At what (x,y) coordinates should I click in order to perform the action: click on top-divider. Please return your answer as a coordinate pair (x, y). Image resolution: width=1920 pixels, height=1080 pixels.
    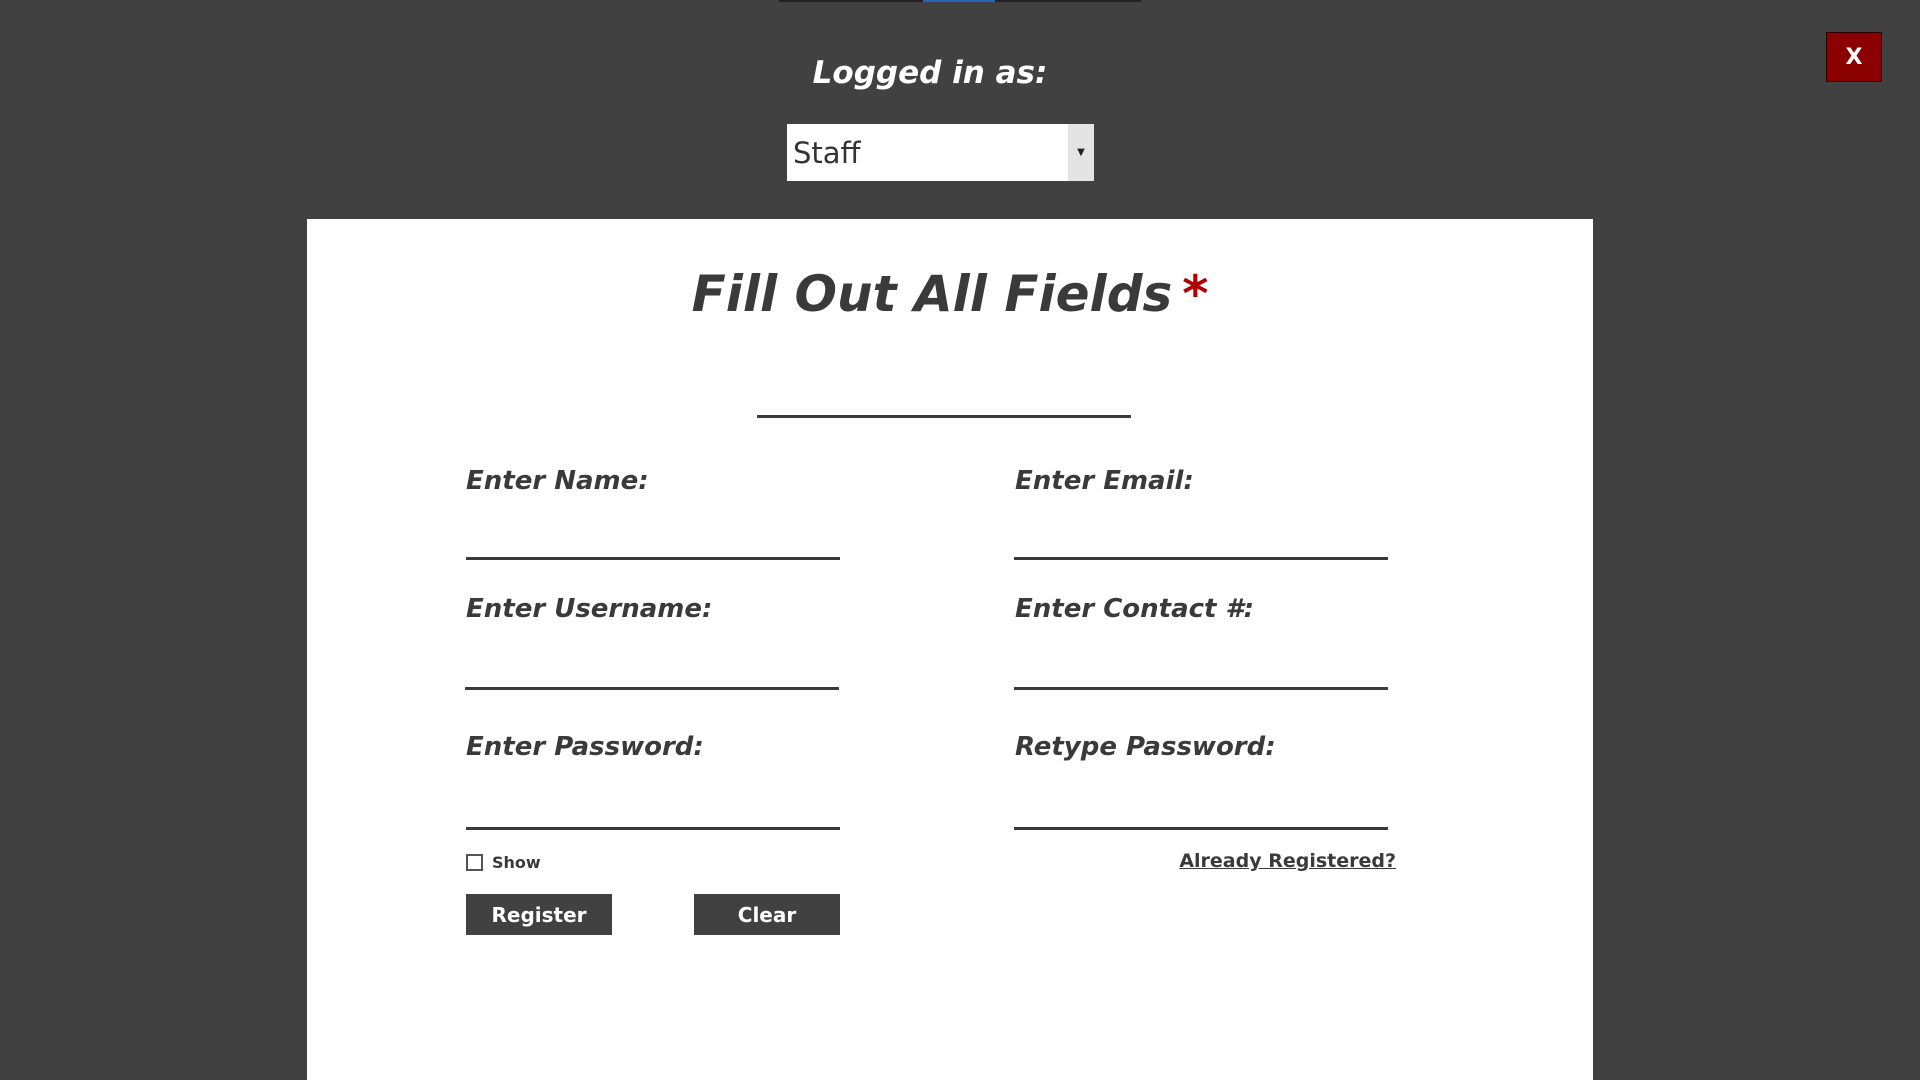
    Looking at the image, I should click on (960, 1).